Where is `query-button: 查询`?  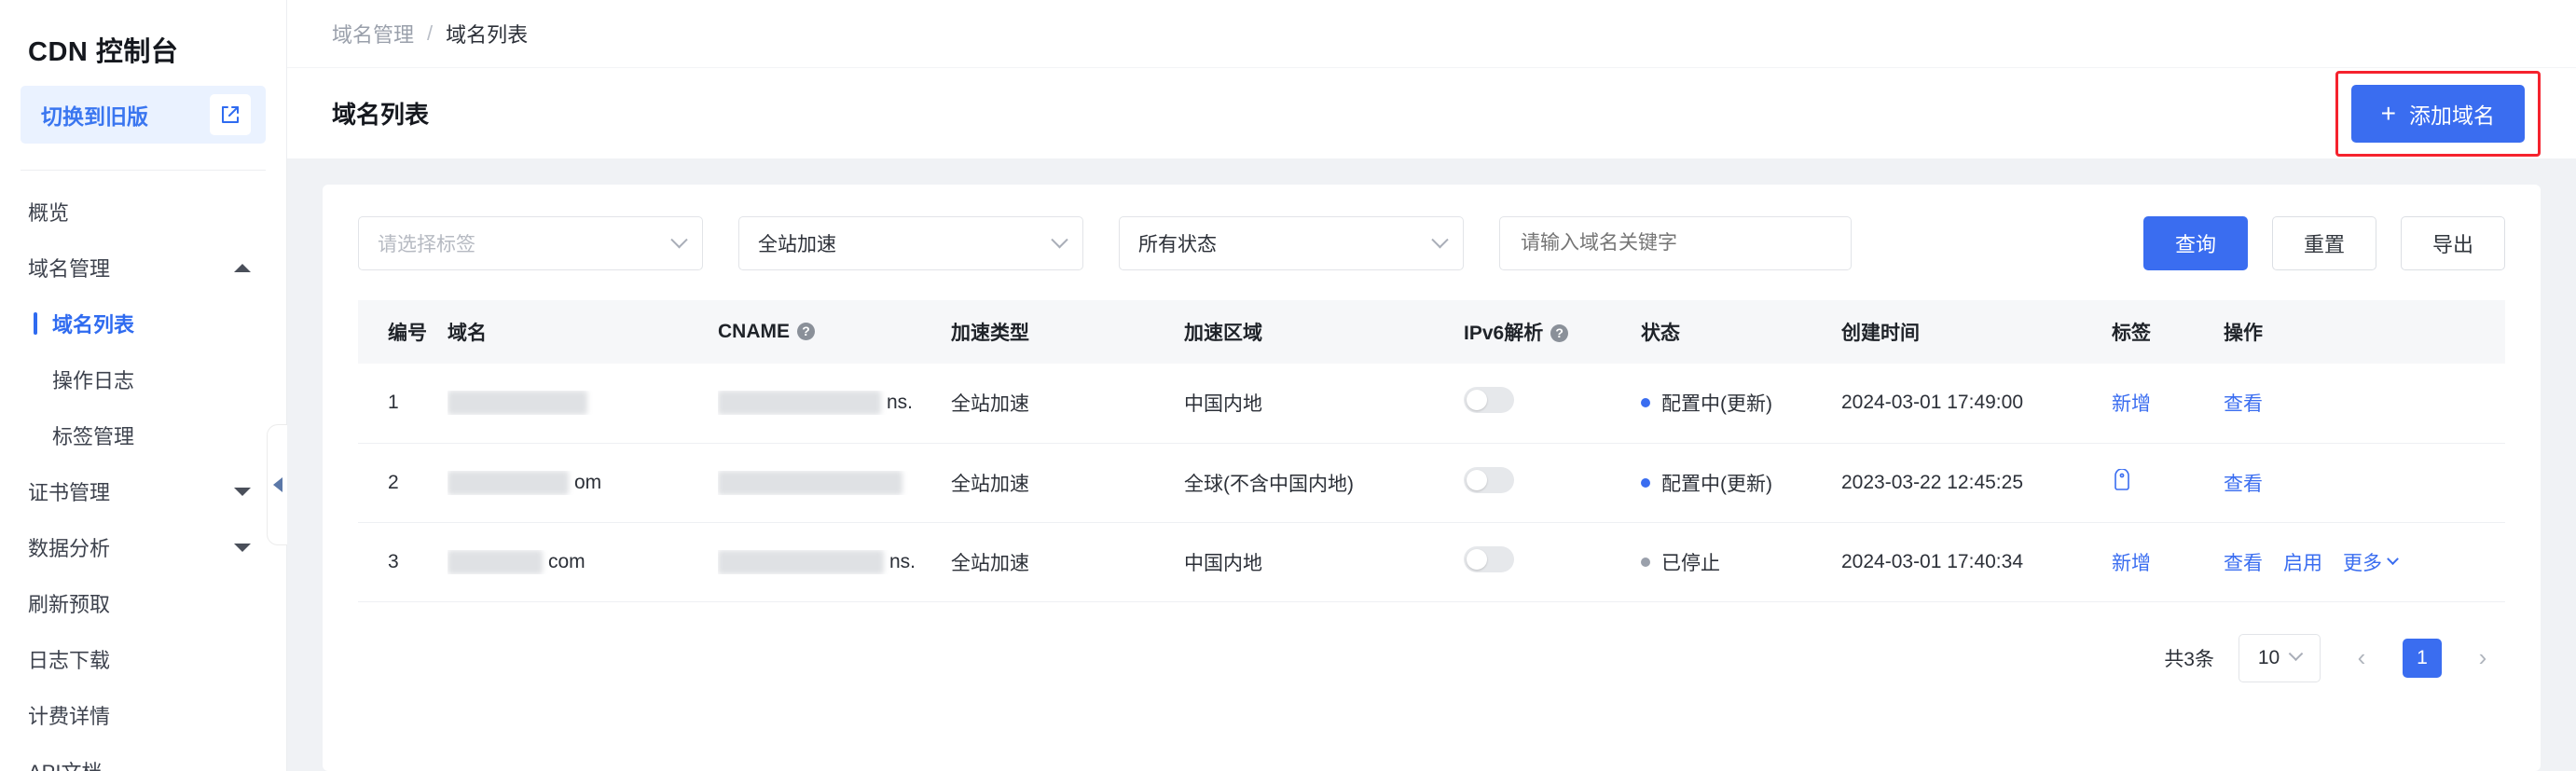
query-button: 查询 is located at coordinates (2195, 243).